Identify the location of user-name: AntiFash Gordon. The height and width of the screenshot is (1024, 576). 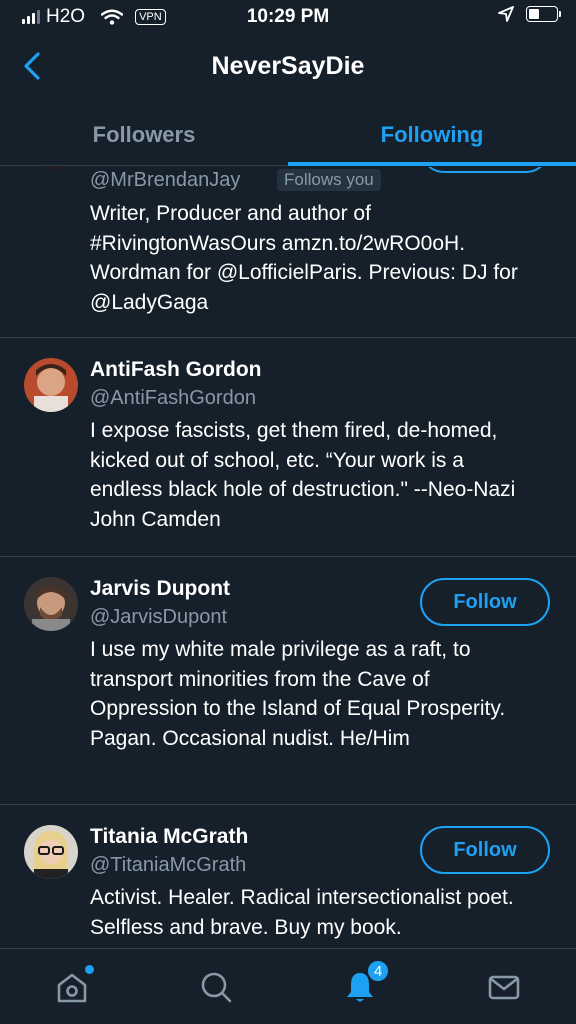
(176, 369).